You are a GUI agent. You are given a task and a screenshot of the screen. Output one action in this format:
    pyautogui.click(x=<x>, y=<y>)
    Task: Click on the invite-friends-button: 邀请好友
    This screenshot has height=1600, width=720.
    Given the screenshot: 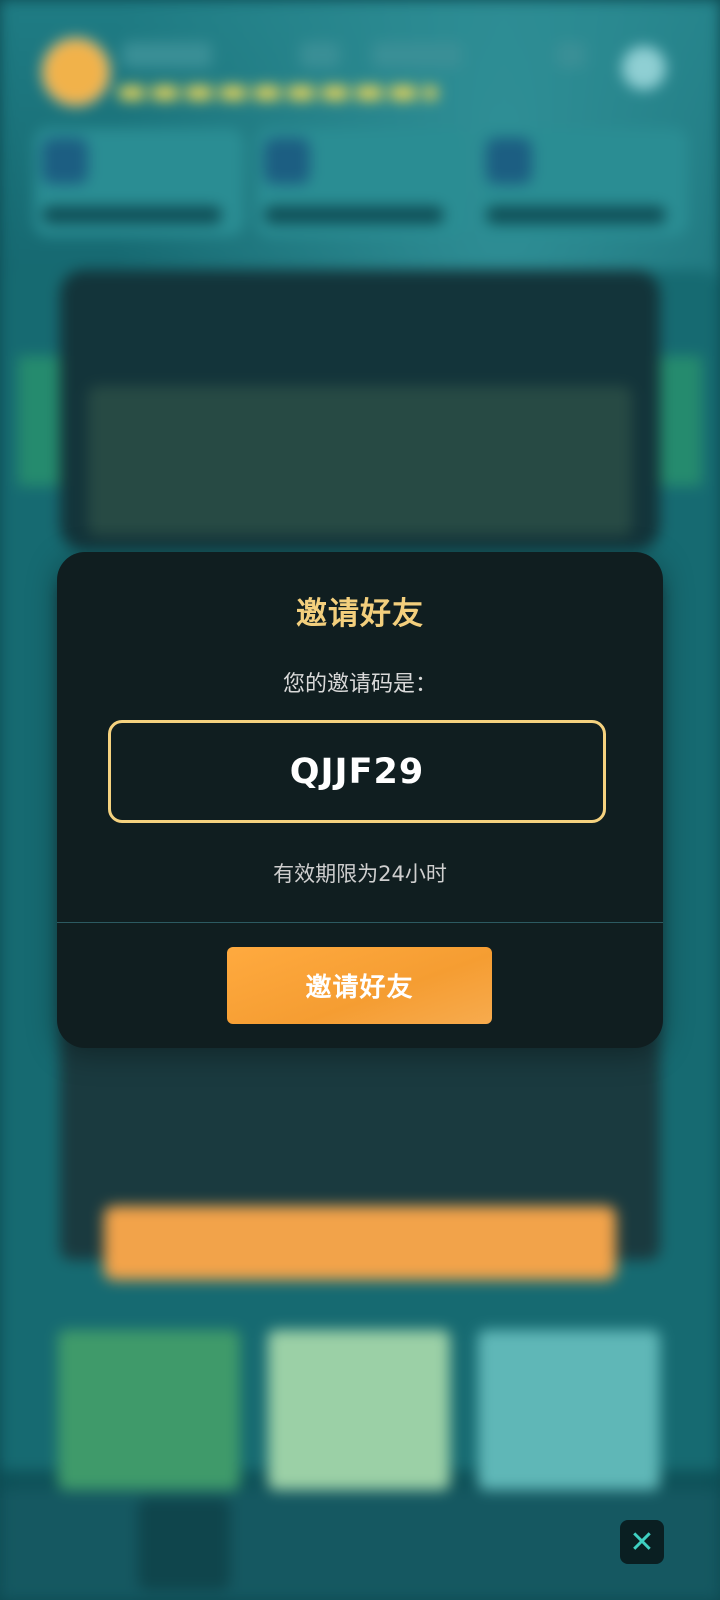 What is the action you would take?
    pyautogui.click(x=359, y=985)
    